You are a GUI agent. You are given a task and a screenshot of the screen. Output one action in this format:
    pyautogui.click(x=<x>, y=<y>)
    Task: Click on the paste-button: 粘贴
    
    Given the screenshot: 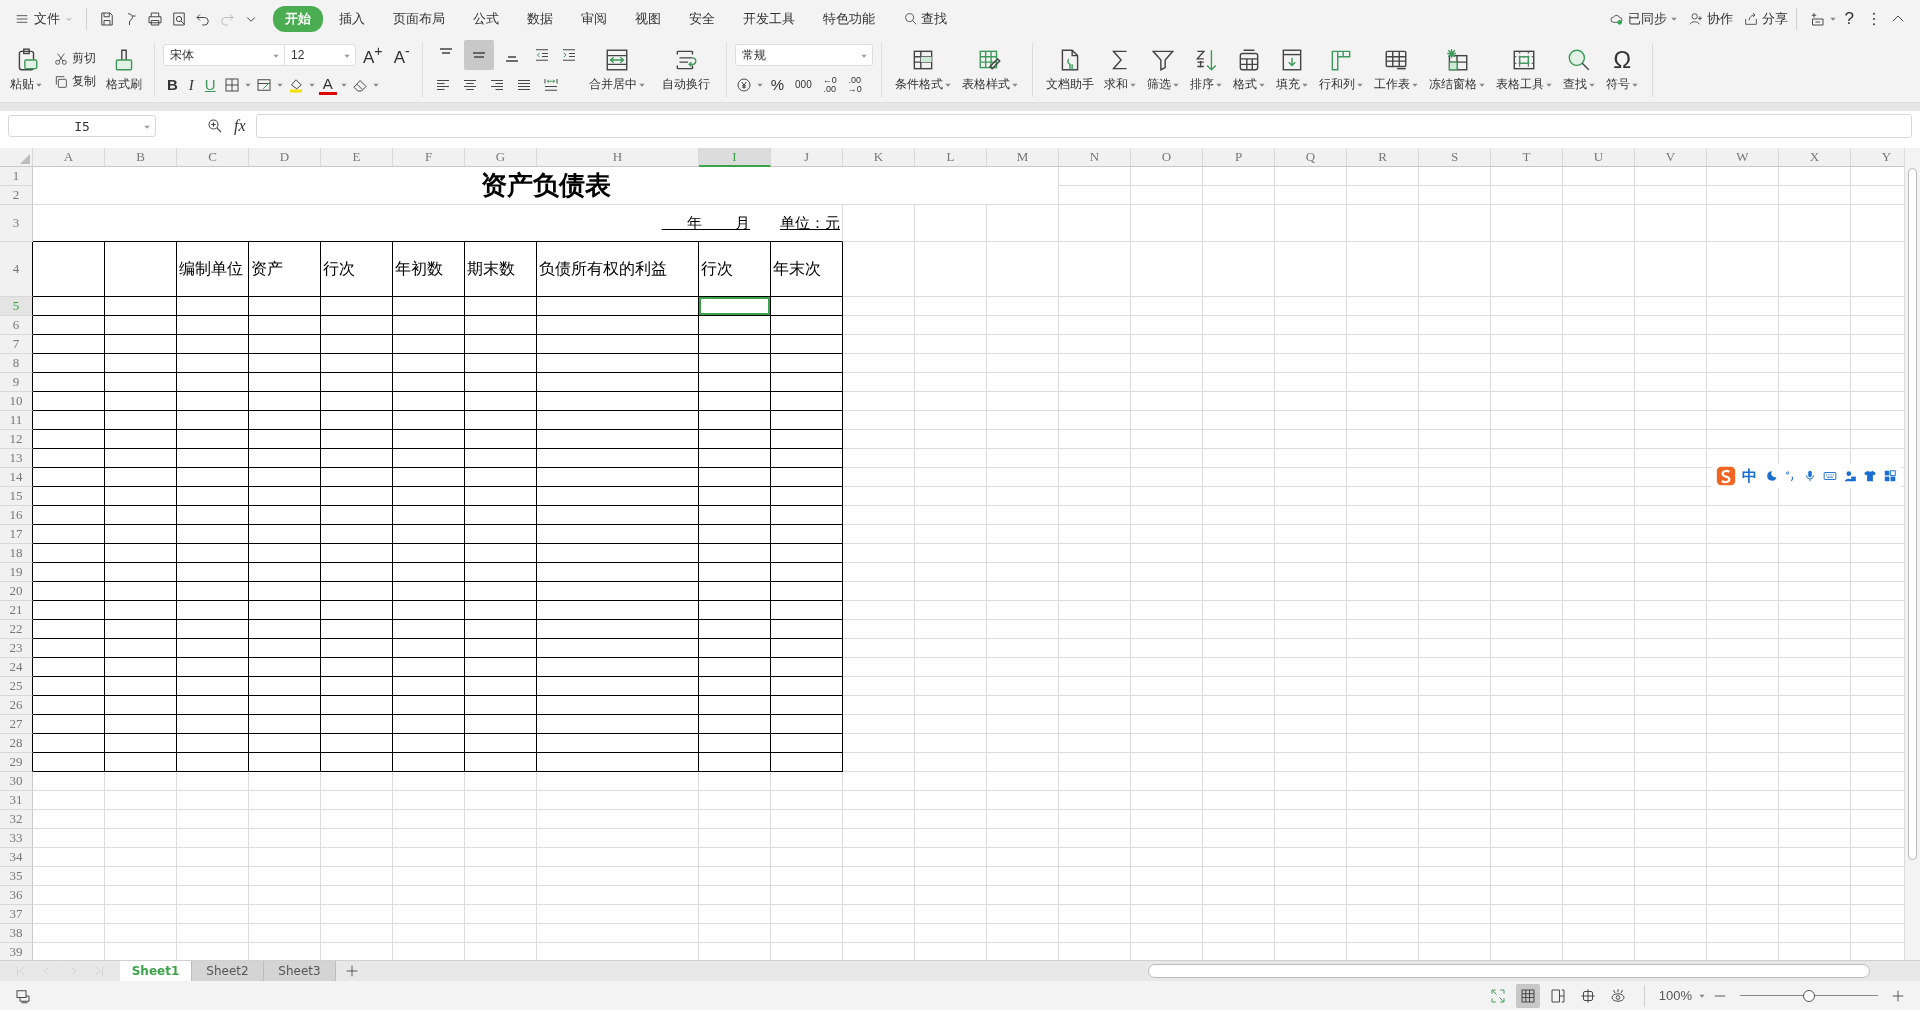 What is the action you would take?
    pyautogui.click(x=26, y=70)
    